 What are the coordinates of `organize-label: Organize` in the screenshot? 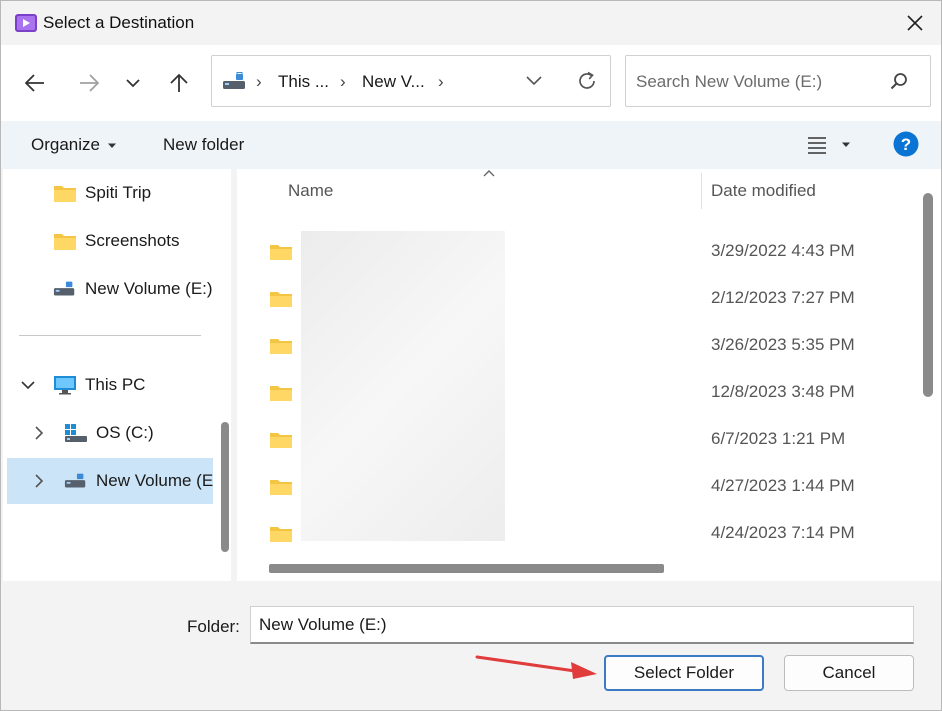 It's located at (65, 144).